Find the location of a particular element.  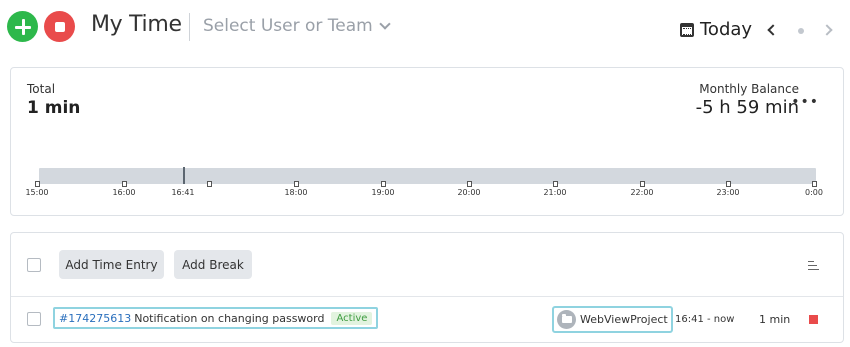

task-name: Notification on changing password is located at coordinates (229, 318).